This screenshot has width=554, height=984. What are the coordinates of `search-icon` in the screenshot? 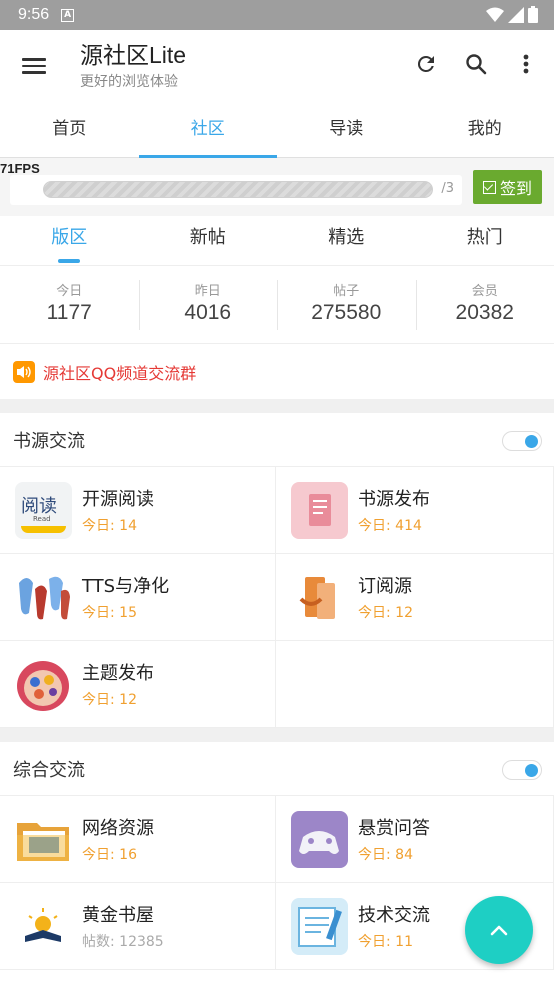 It's located at (476, 64).